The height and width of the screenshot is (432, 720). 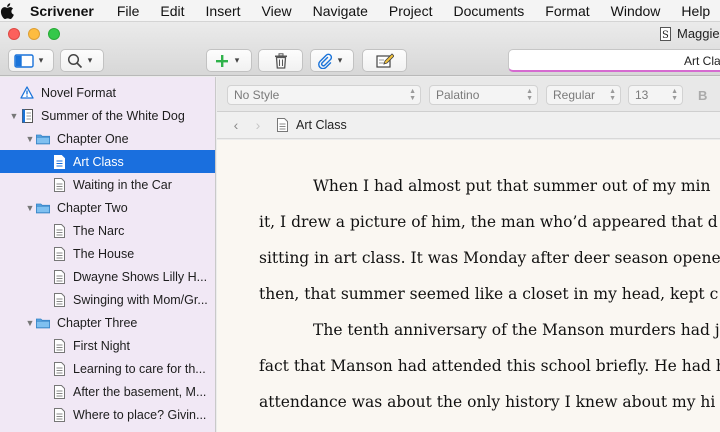 I want to click on binder-item-label: Summer of the White Dog, so click(x=113, y=115).